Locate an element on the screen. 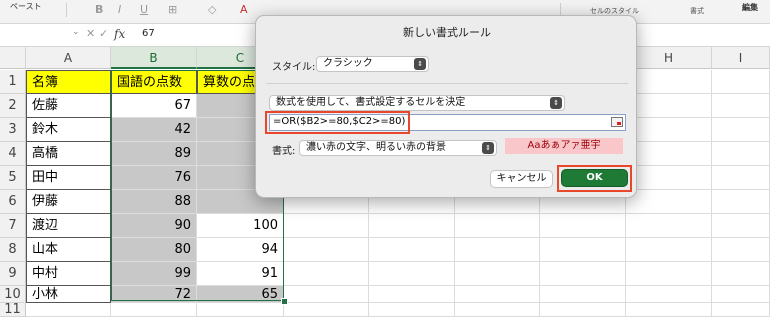 This screenshot has width=770, height=317. rule-type-select: 数式を使用して、書式設定するセルを決定 ⇕ is located at coordinates (417, 103).